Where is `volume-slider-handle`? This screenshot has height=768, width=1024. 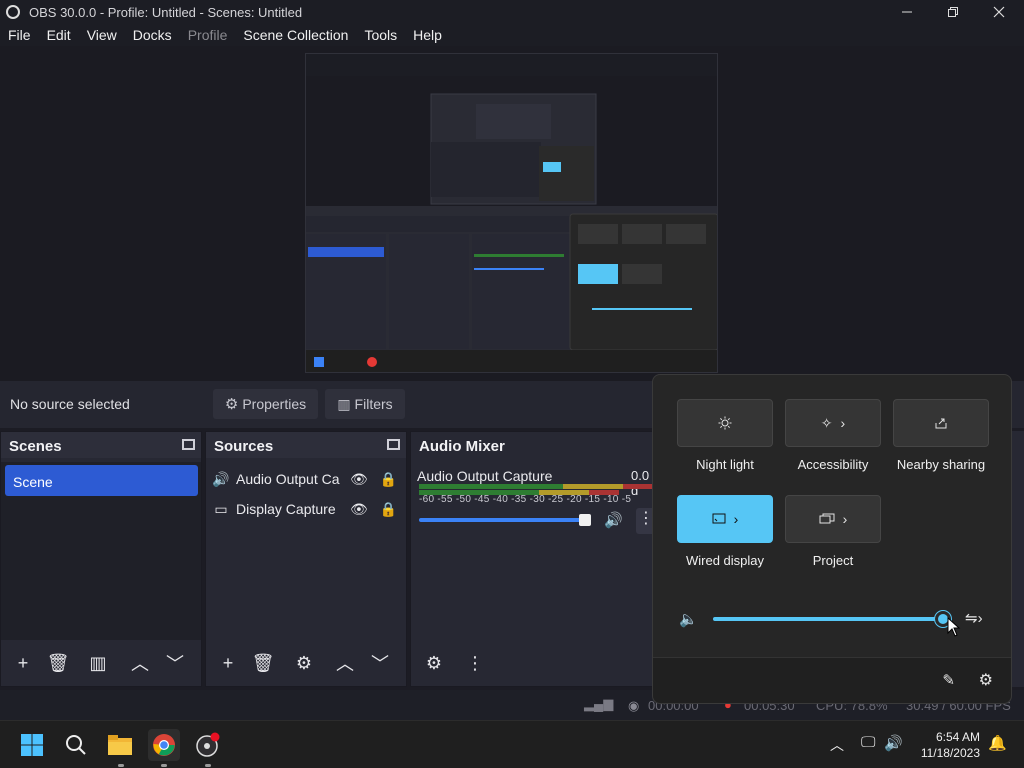 volume-slider-handle is located at coordinates (585, 520).